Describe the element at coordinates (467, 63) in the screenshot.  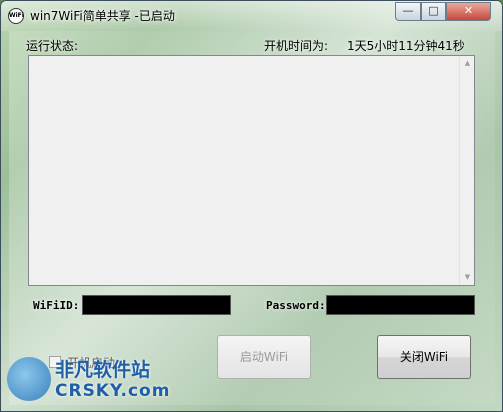
I see `scroll-up-icon: ▲` at that location.